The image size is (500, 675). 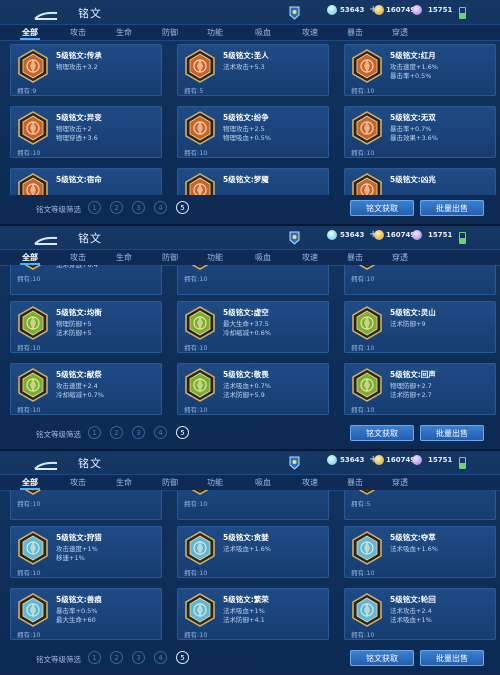 I want to click on inscription-card-partial: 物理防御+9拥有:10, so click(x=420, y=280).